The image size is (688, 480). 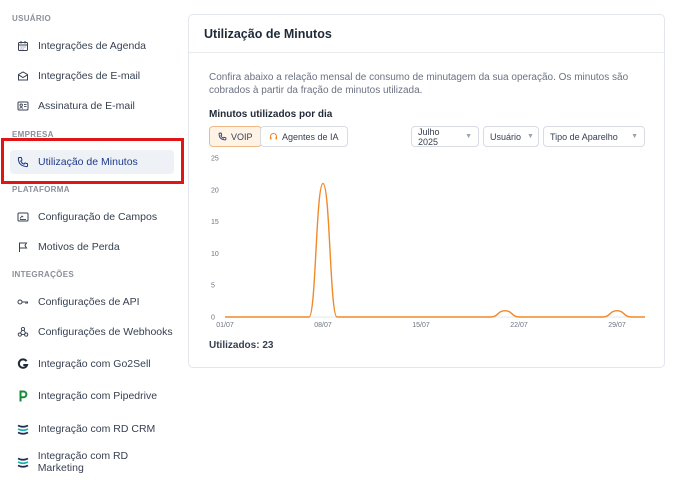 What do you see at coordinates (86, 106) in the screenshot?
I see `sidebar-item-label: Assinatura de E-mail` at bounding box center [86, 106].